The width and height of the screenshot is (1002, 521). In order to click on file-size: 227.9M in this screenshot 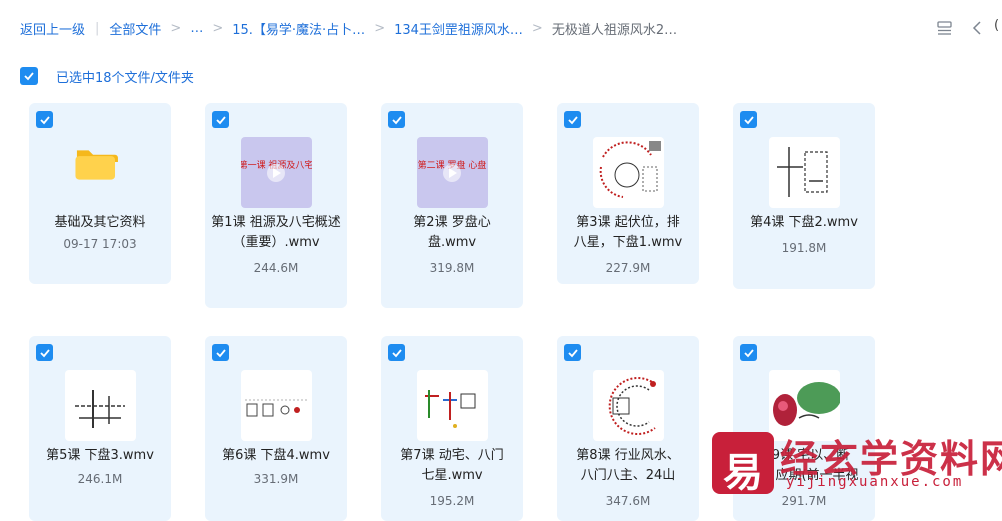, I will do `click(628, 268)`.